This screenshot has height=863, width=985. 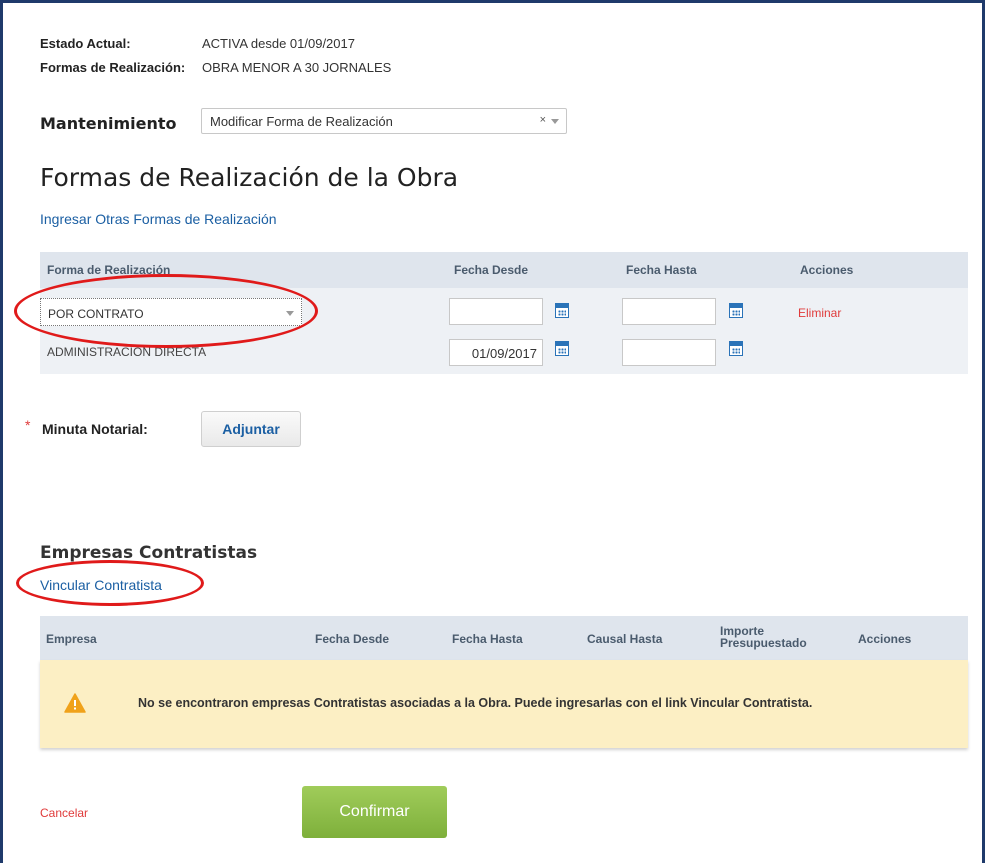 I want to click on fecha-hasta-input-row2, so click(x=669, y=352).